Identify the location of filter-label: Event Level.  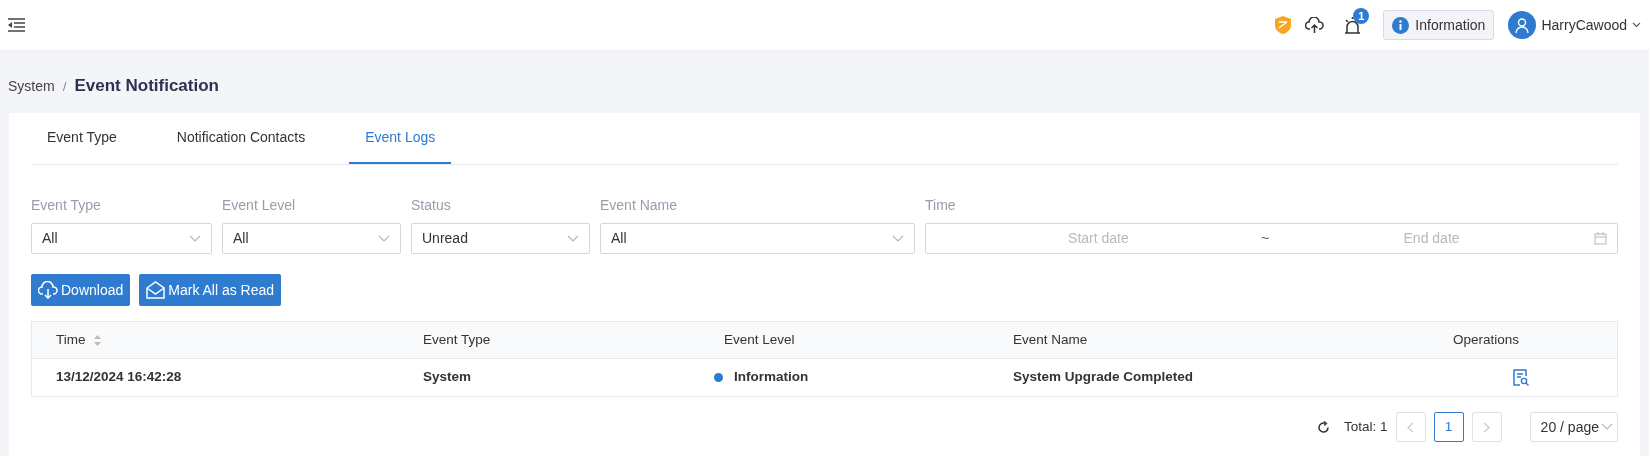
(259, 205).